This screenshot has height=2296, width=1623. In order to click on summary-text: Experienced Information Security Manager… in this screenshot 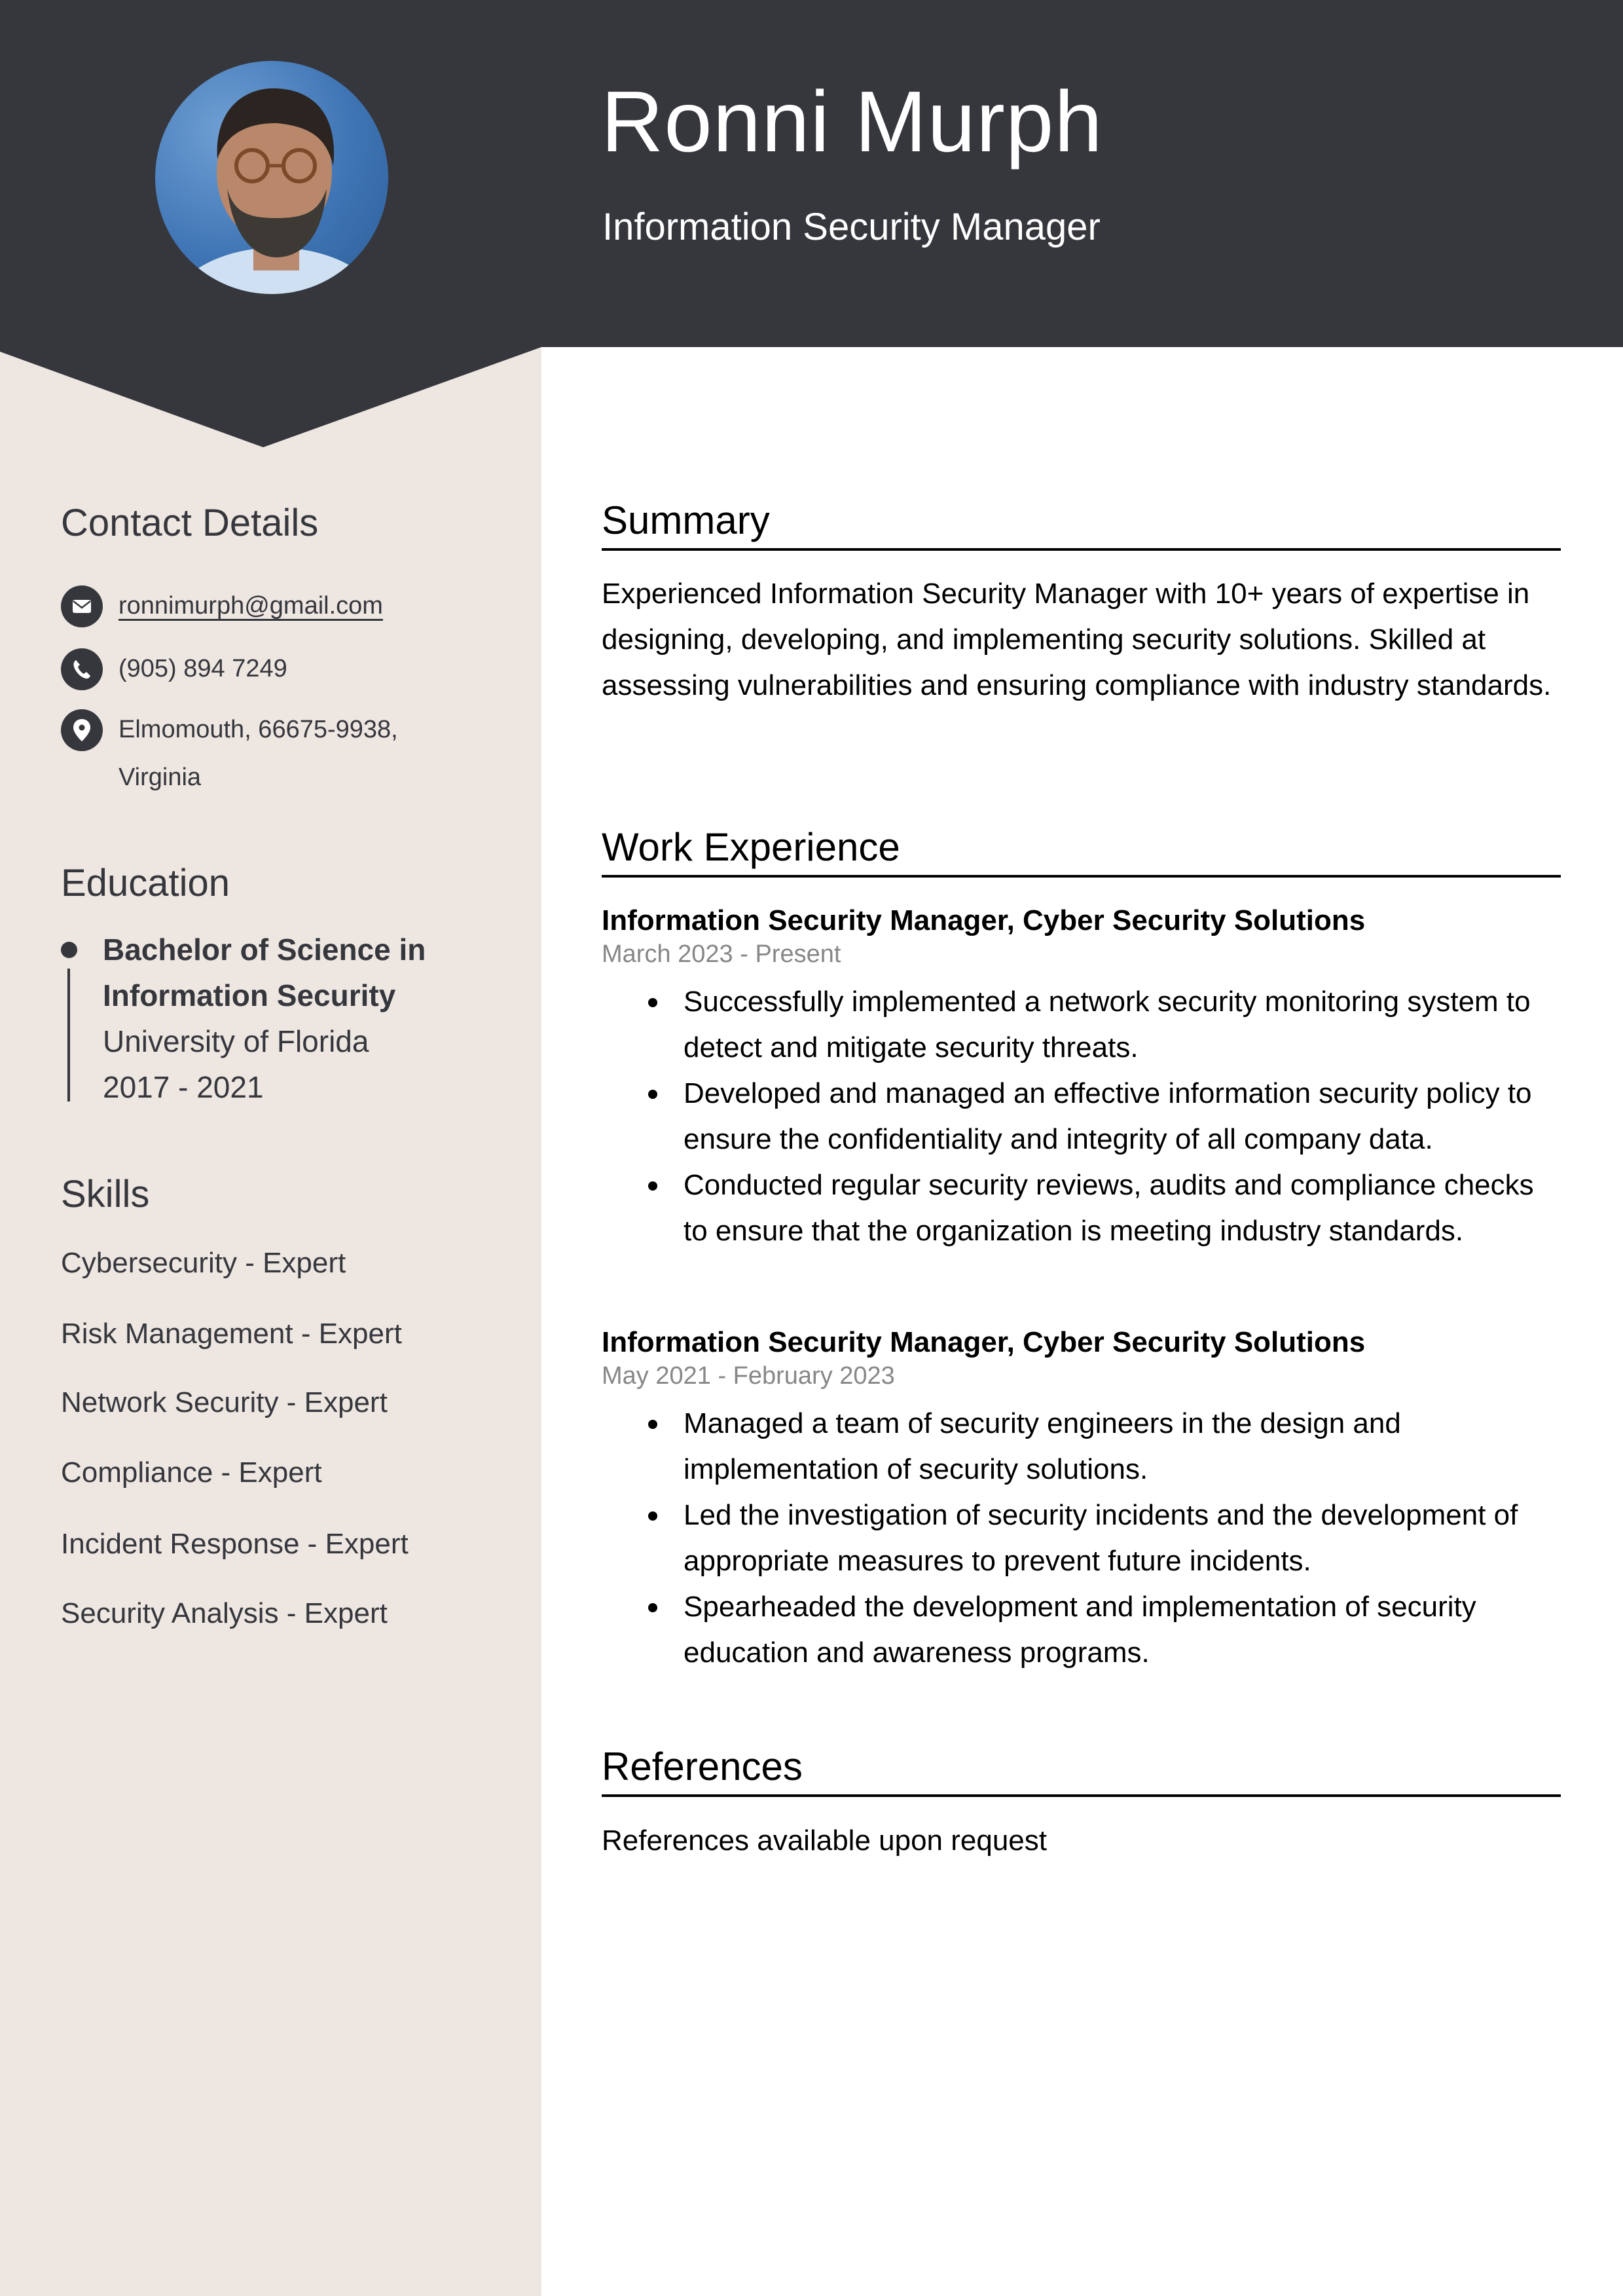, I will do `click(1077, 639)`.